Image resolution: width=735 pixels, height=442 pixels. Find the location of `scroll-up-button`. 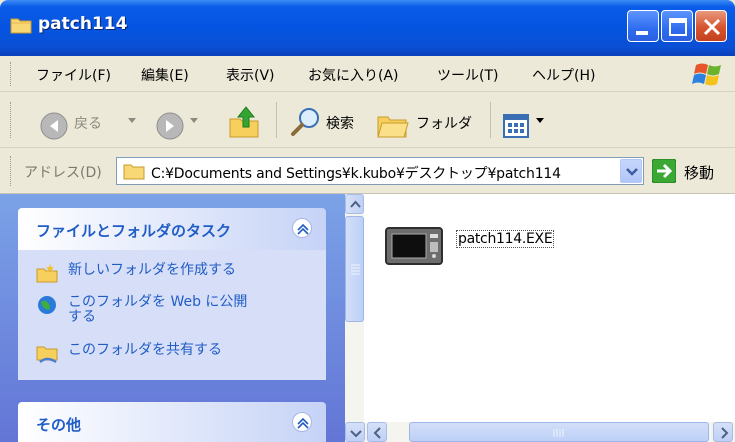

scroll-up-button is located at coordinates (354, 204).